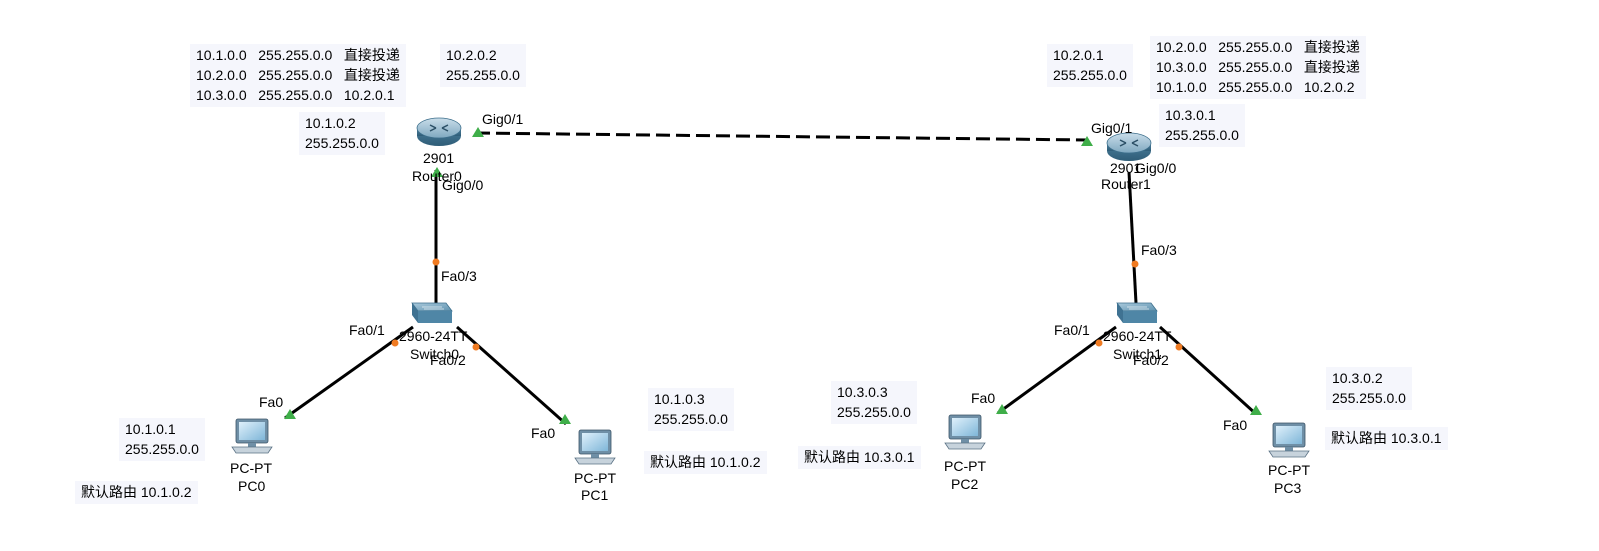 The width and height of the screenshot is (1599, 551). Describe the element at coordinates (1202, 125) in the screenshot. I see `note-router1-gig00-address: 10.3.0.1 255.255.0.0` at that location.